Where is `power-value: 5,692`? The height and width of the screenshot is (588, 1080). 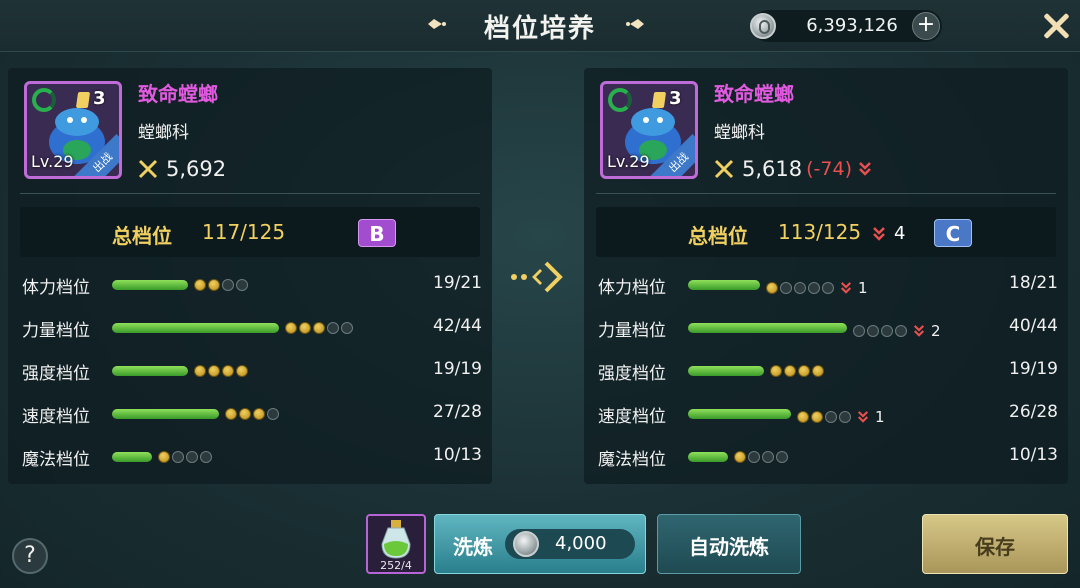 power-value: 5,692 is located at coordinates (196, 169).